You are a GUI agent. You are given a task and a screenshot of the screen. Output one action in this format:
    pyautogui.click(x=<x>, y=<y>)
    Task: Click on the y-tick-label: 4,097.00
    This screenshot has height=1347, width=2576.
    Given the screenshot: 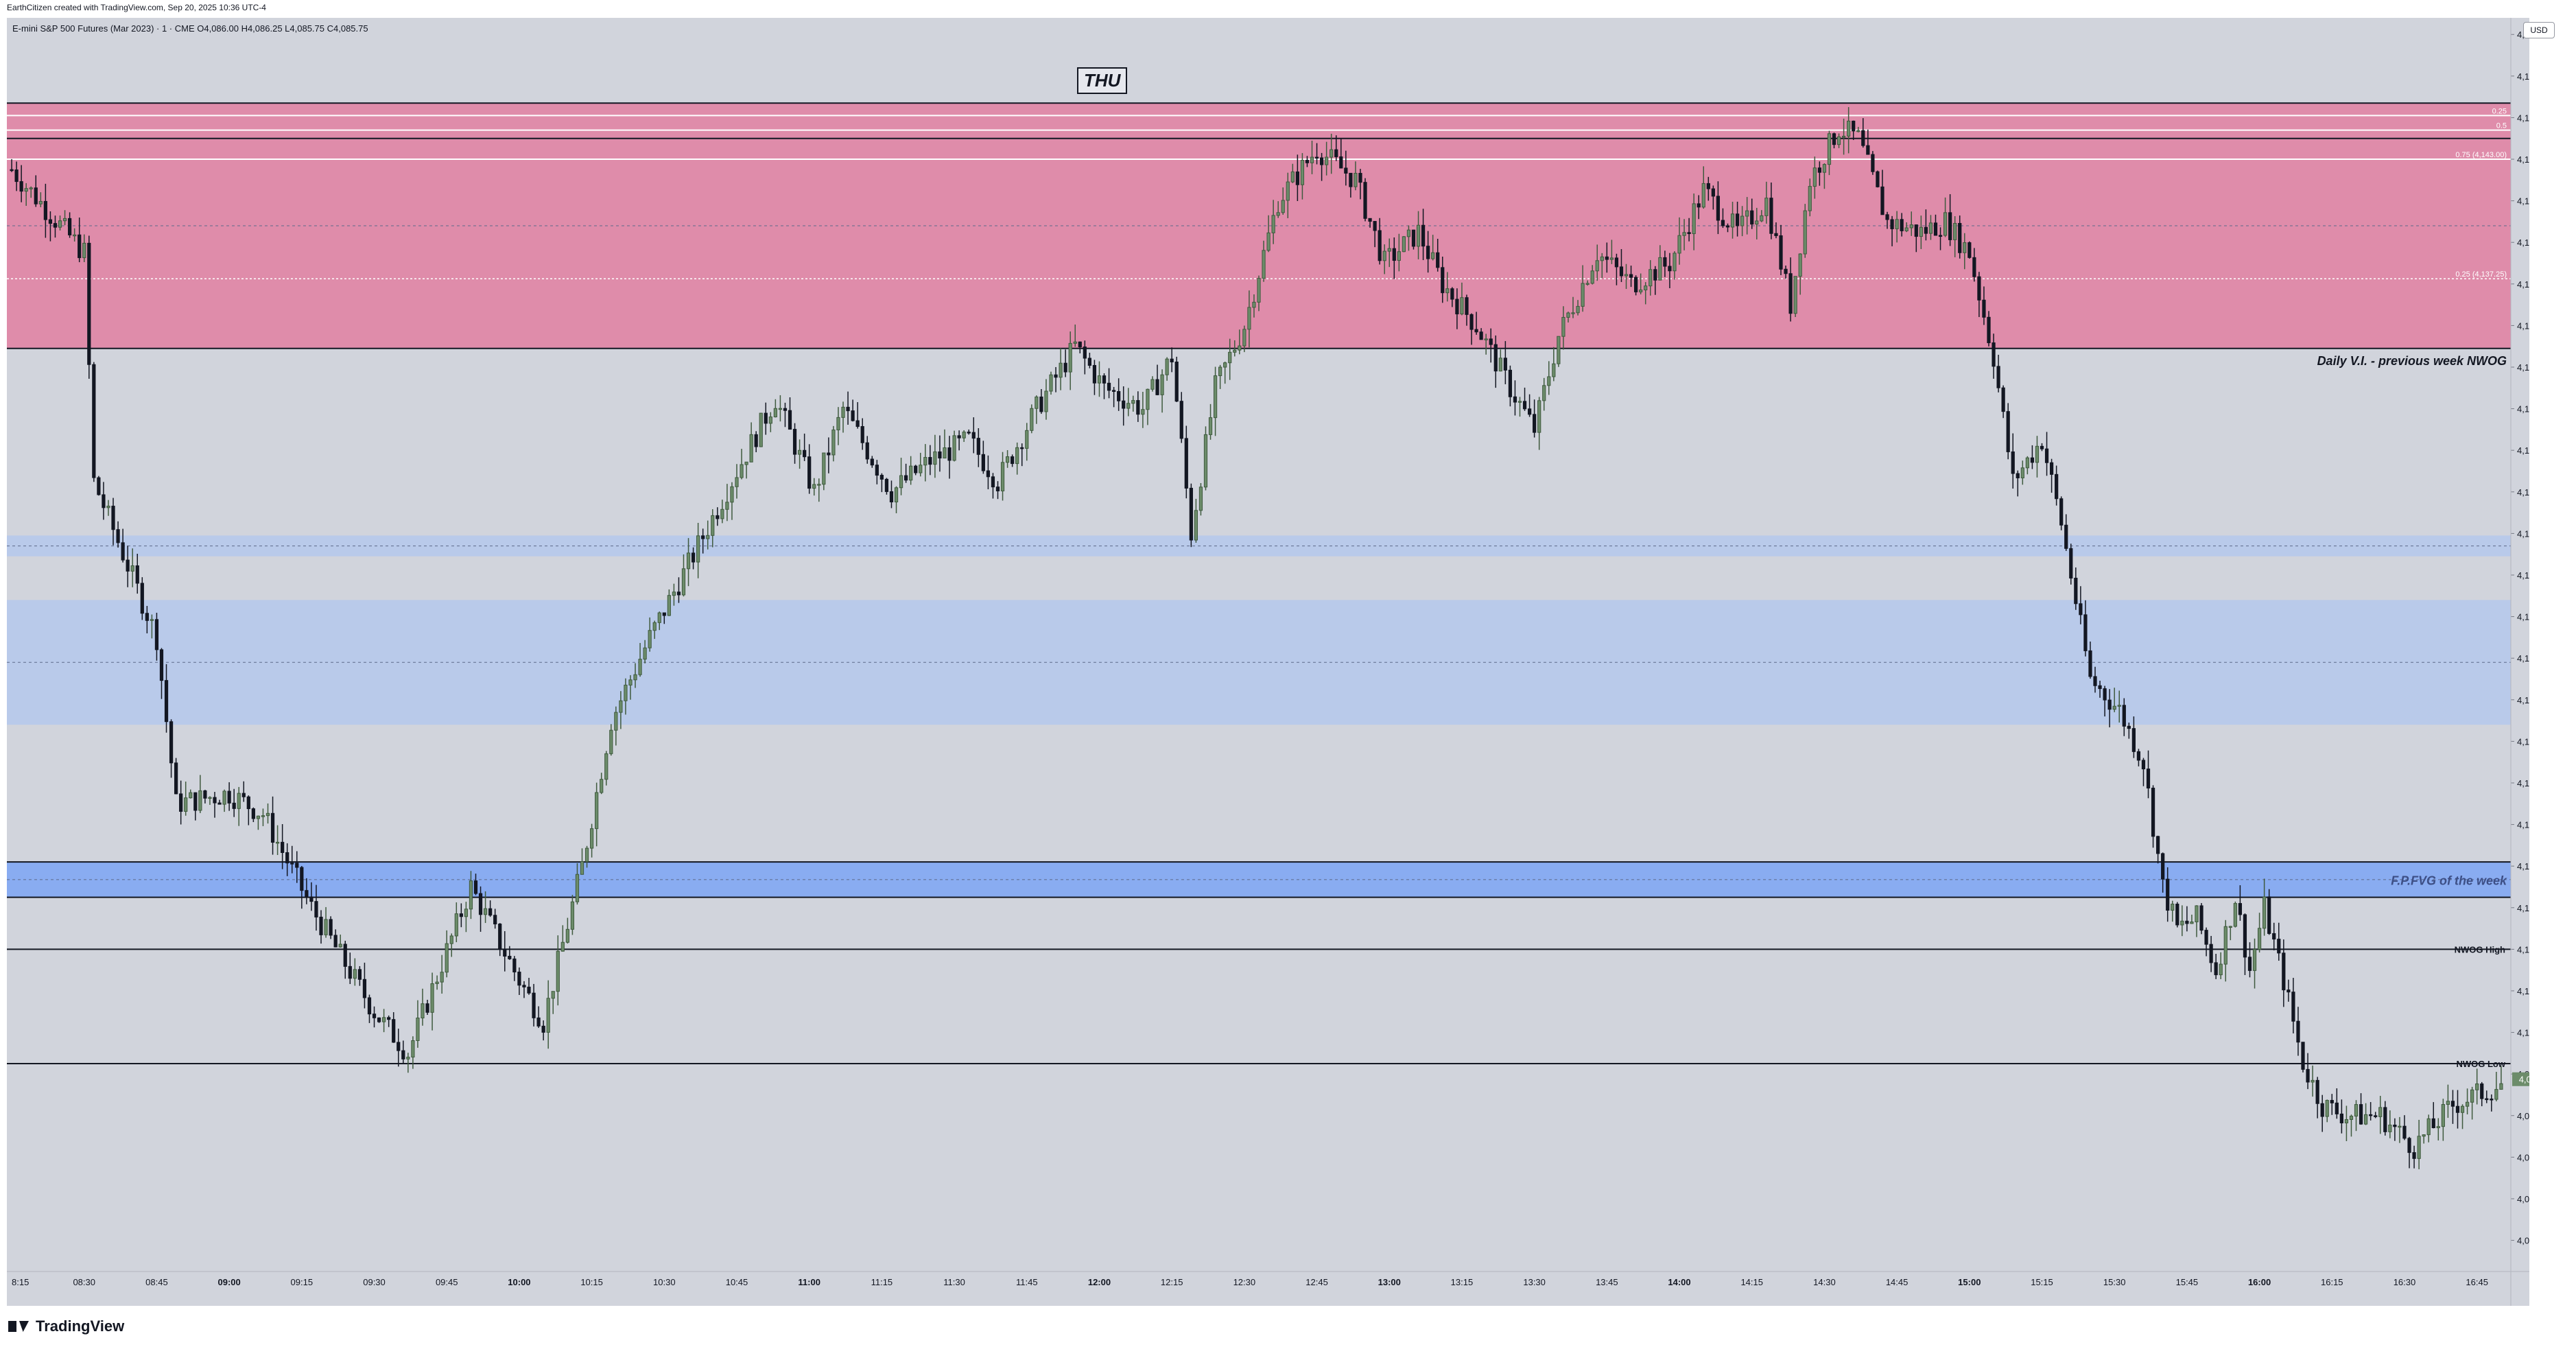 What is the action you would take?
    pyautogui.click(x=2523, y=1116)
    